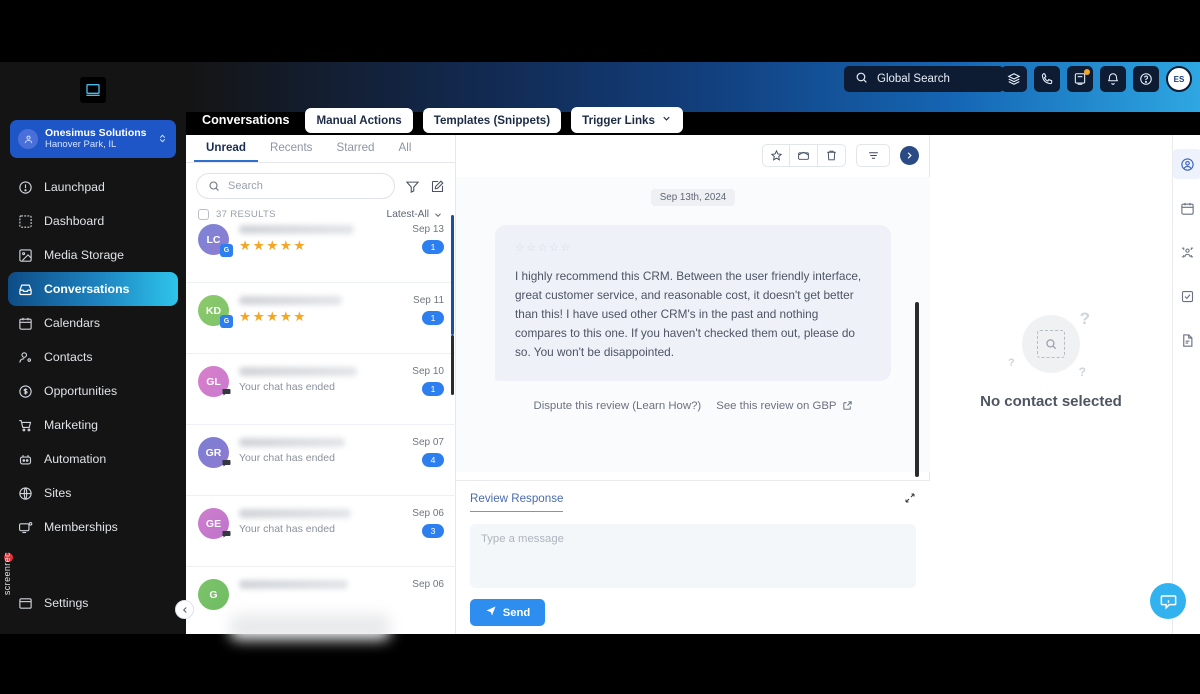  I want to click on delete-icon, so click(832, 155).